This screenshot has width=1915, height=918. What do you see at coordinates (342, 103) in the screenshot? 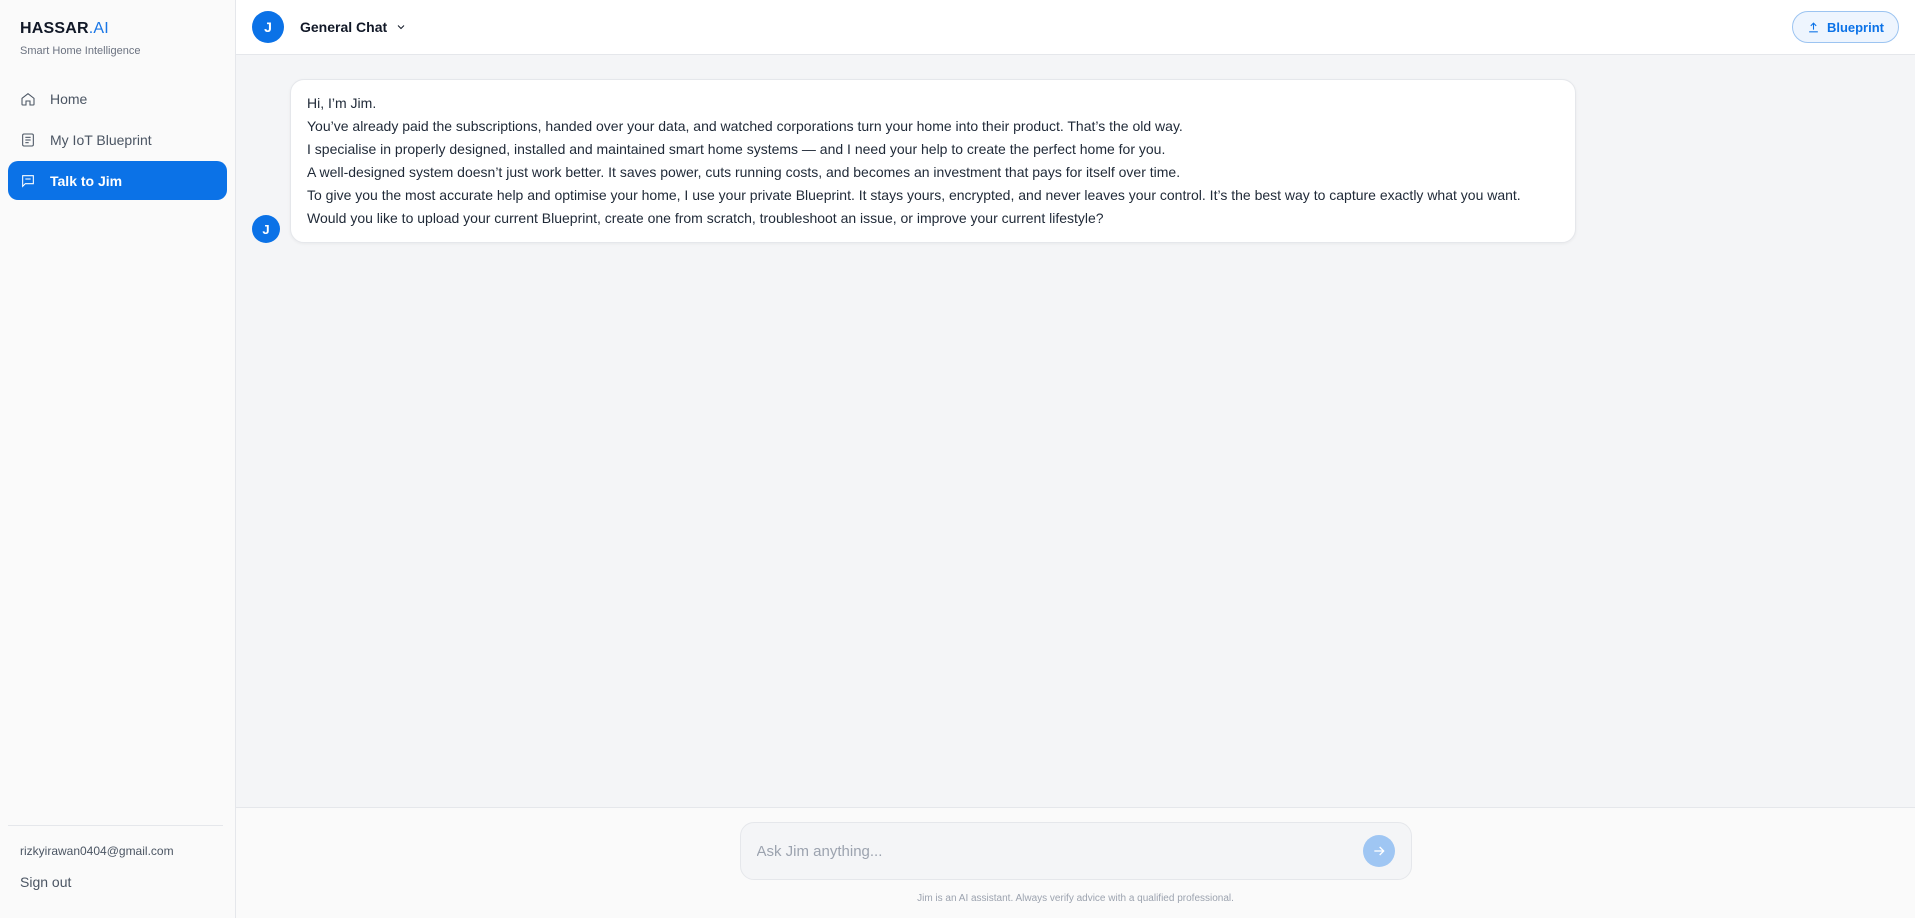
I see `message-line: Hi, I’m Jim.` at bounding box center [342, 103].